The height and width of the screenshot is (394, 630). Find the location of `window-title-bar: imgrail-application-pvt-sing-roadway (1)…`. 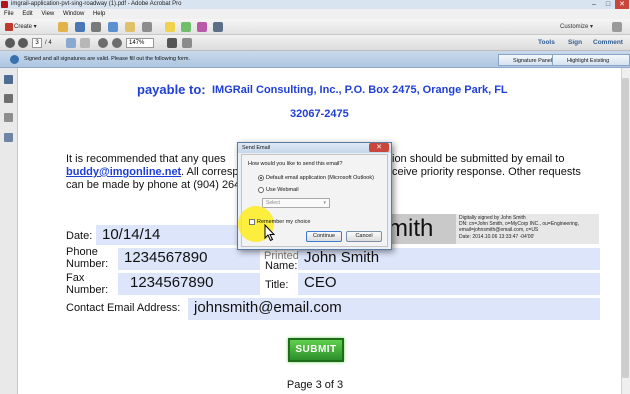

window-title-bar: imgrail-application-pvt-sing-roadway (1)… is located at coordinates (315, 4).